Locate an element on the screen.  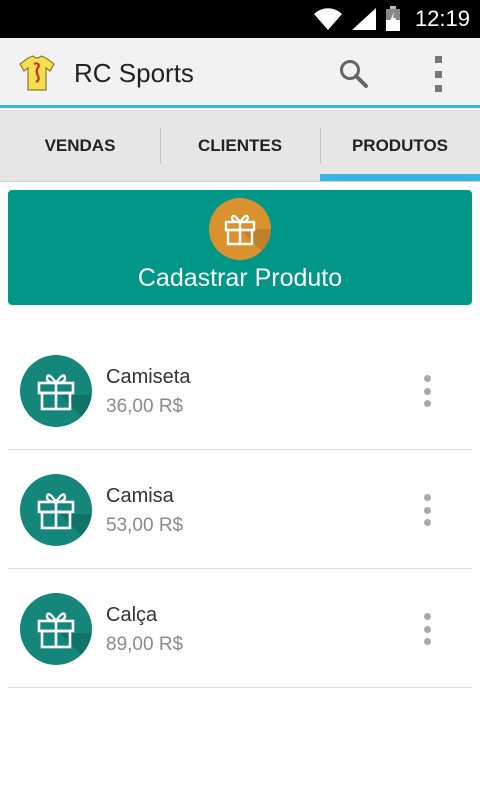
product-name: Calça is located at coordinates (132, 615).